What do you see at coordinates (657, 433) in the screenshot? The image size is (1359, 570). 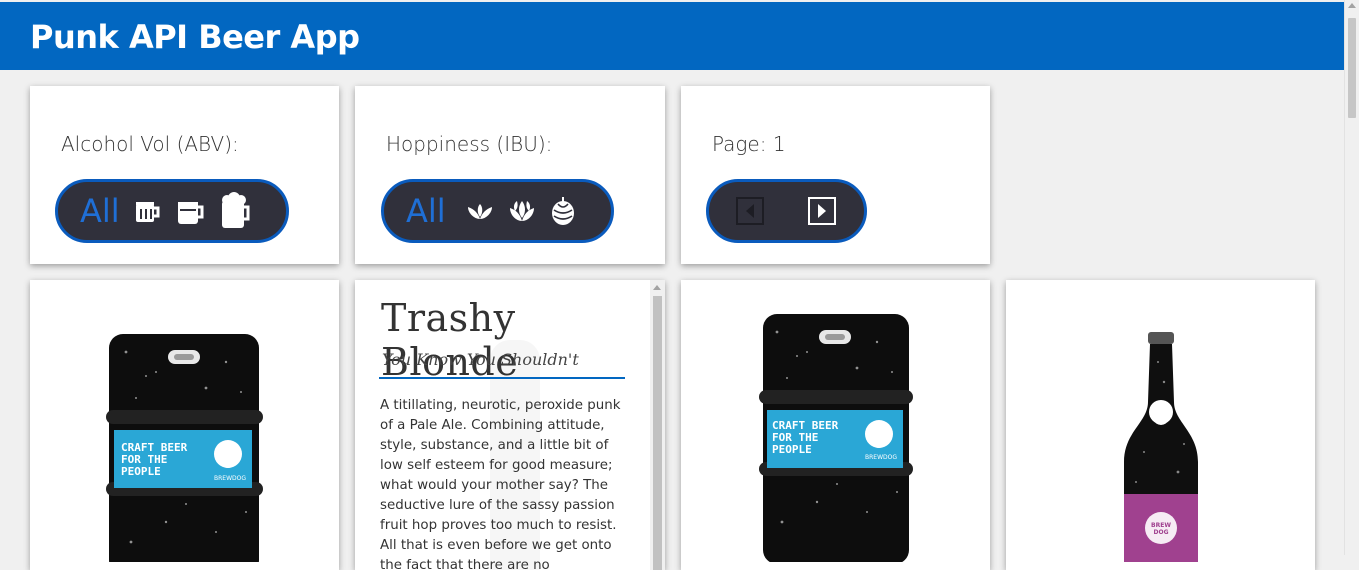 I see `description-scroll-thumb` at bounding box center [657, 433].